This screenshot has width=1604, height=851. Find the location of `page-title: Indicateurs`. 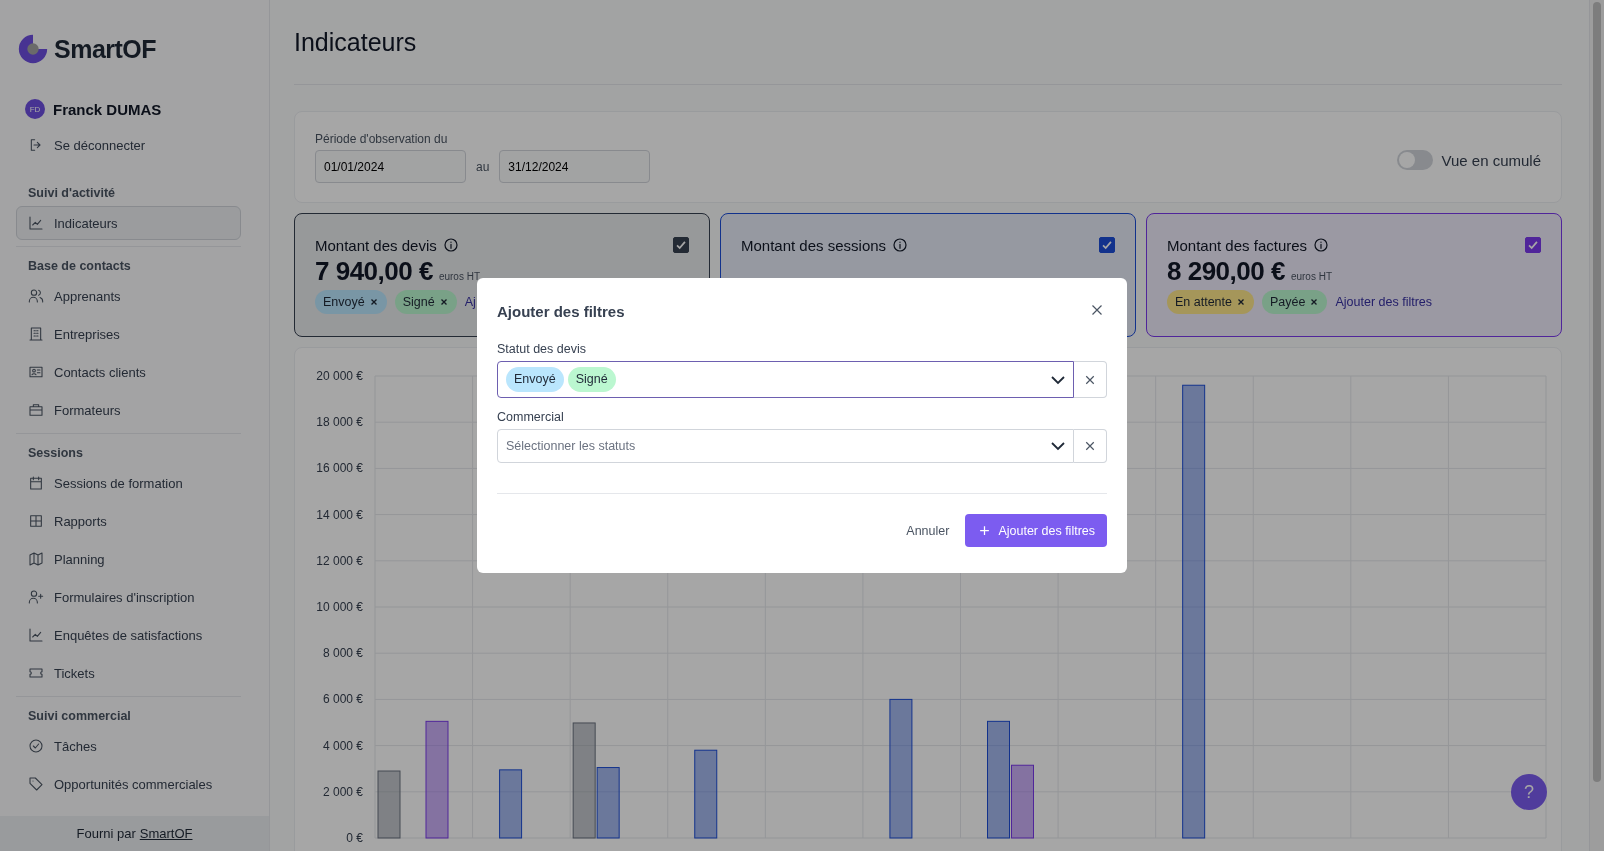

page-title: Indicateurs is located at coordinates (356, 42).